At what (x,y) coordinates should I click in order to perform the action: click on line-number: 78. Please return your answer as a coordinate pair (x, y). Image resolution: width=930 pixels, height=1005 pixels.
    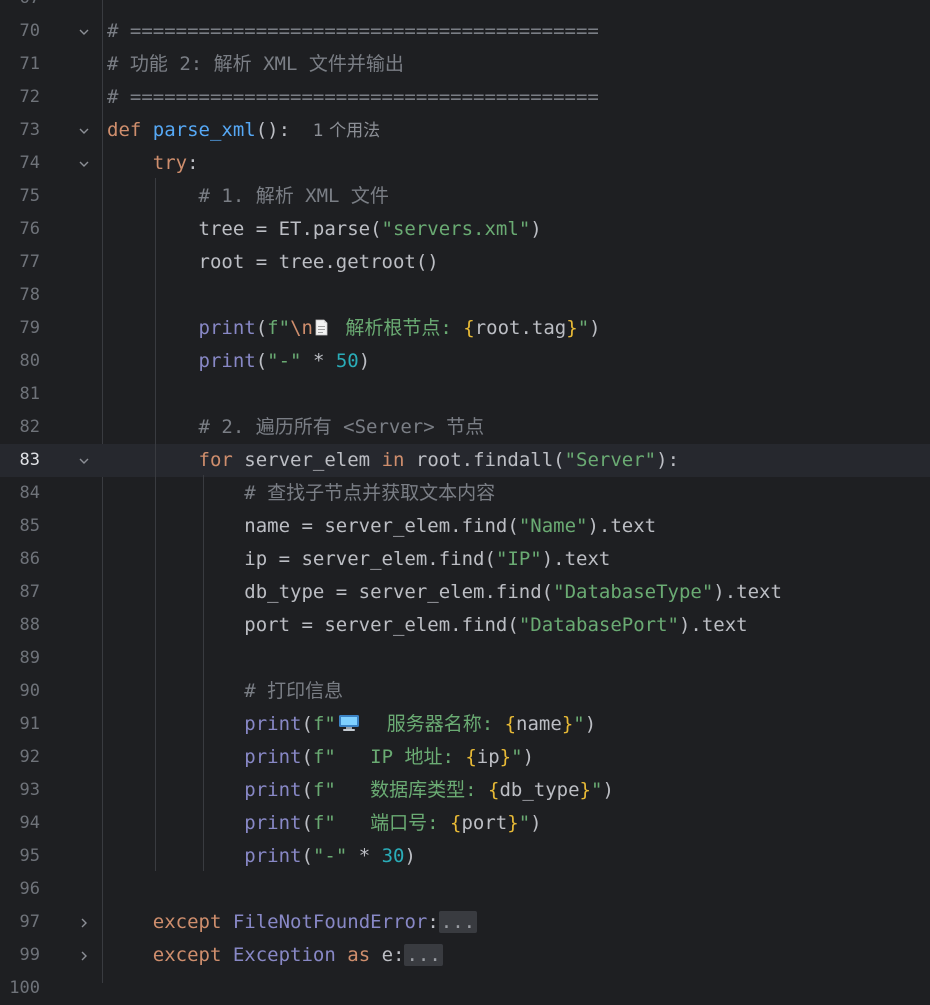
    Looking at the image, I should click on (29, 295).